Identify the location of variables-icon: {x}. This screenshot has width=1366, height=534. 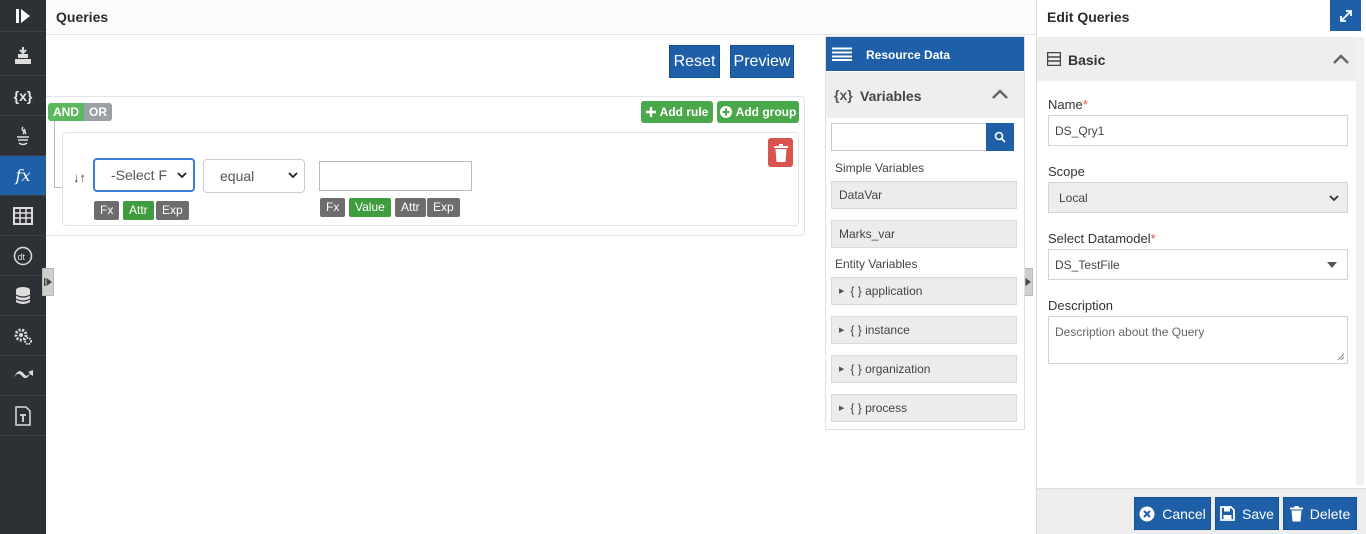
(23, 96).